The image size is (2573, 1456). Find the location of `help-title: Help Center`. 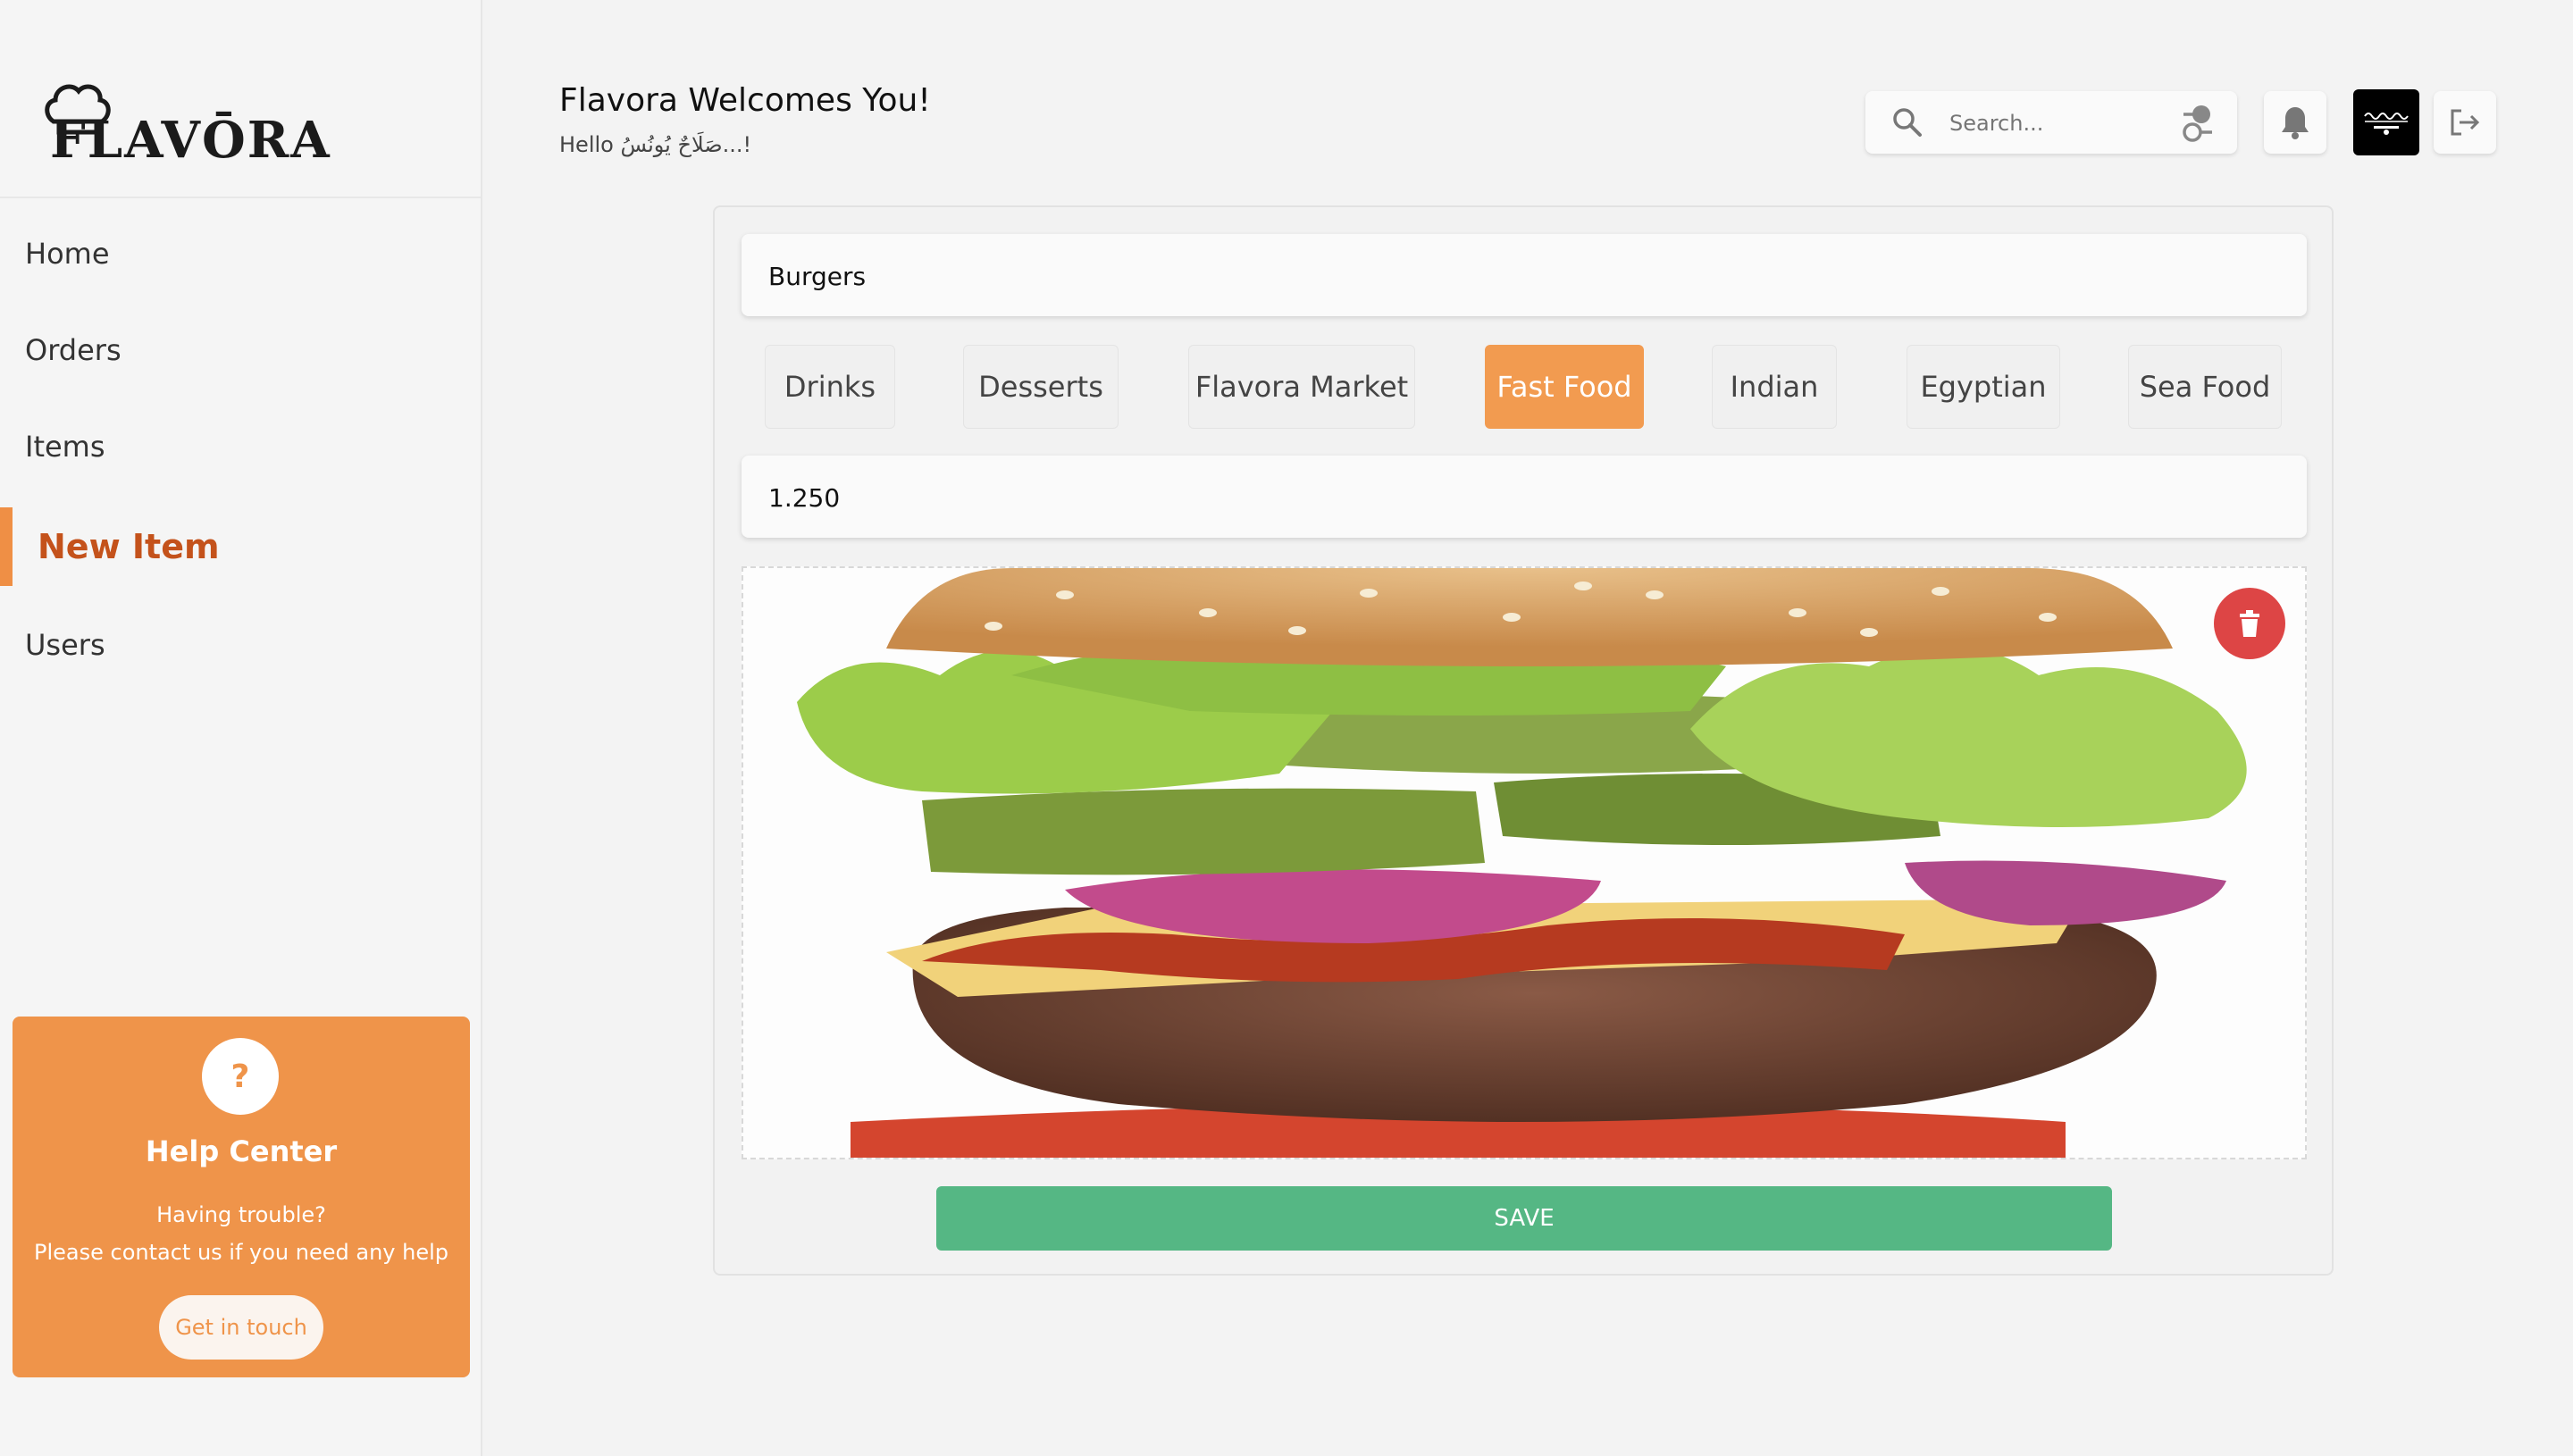

help-title: Help Center is located at coordinates (241, 1151).